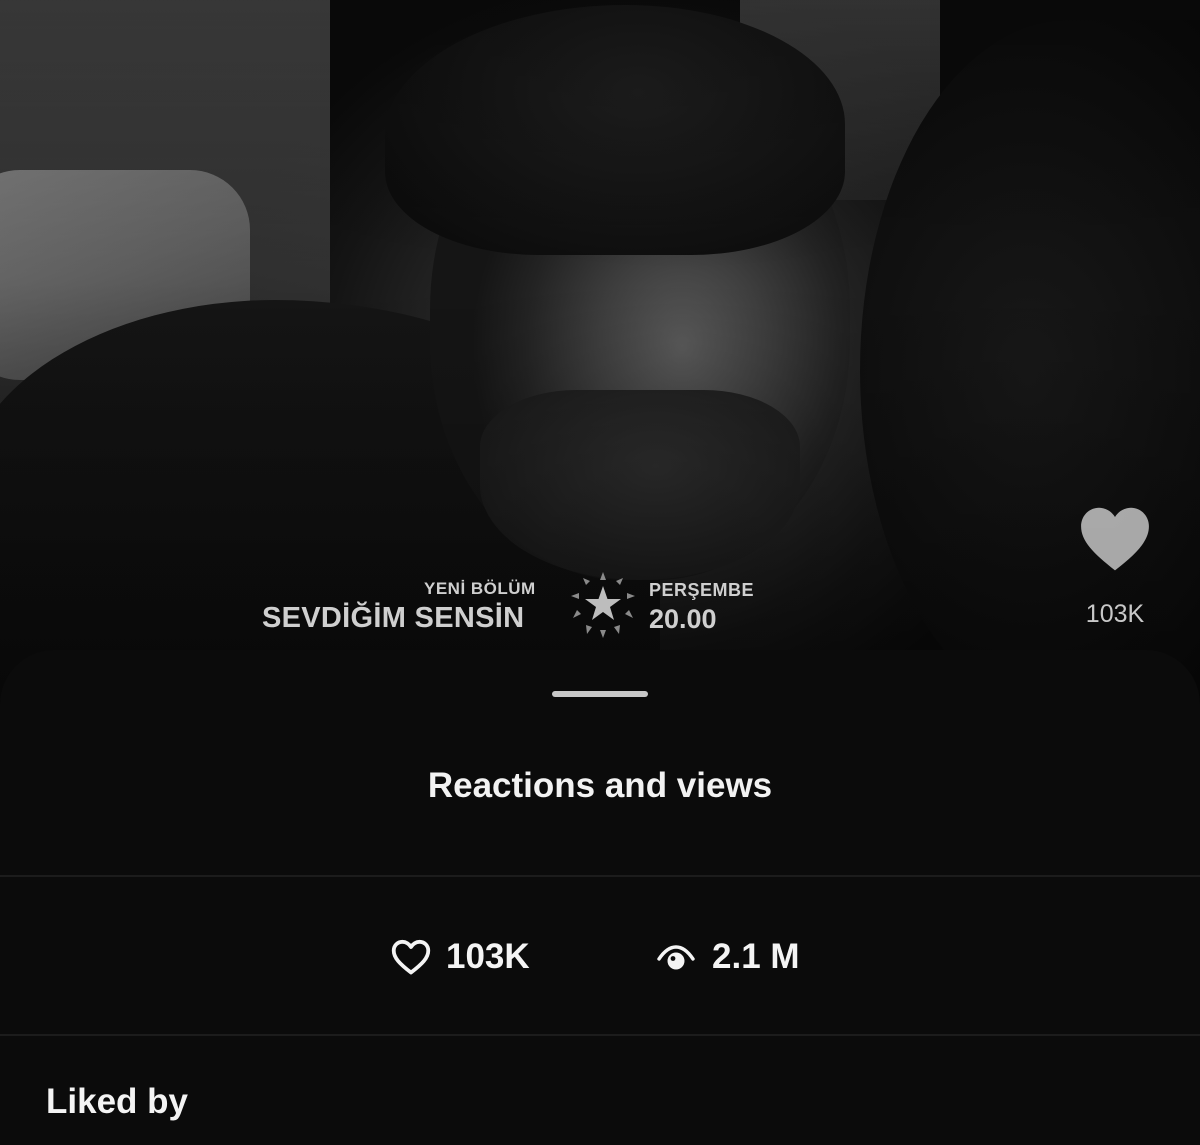 The width and height of the screenshot is (1200, 1145). What do you see at coordinates (603, 605) in the screenshot?
I see `channel-star-logo` at bounding box center [603, 605].